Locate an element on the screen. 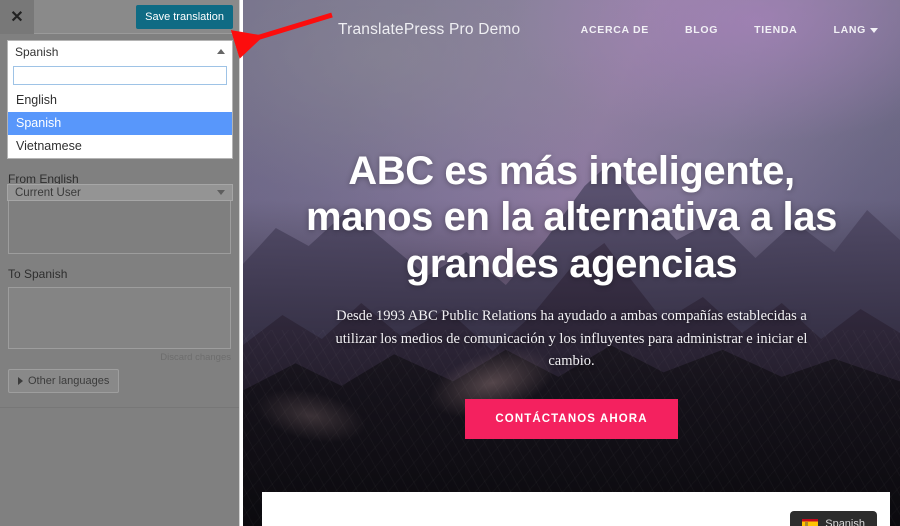  nav-link-label: TIENDA is located at coordinates (776, 30).